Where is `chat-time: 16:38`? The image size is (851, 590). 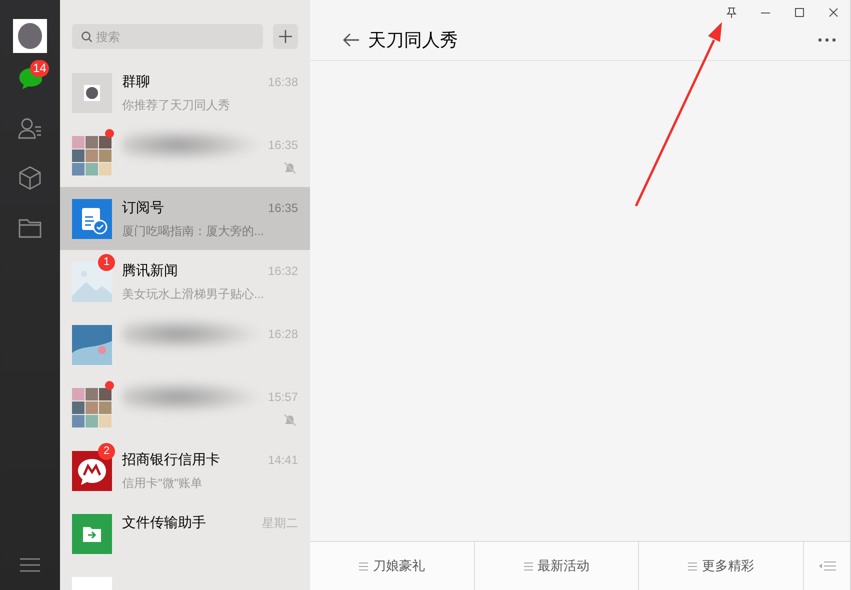 chat-time: 16:38 is located at coordinates (283, 82).